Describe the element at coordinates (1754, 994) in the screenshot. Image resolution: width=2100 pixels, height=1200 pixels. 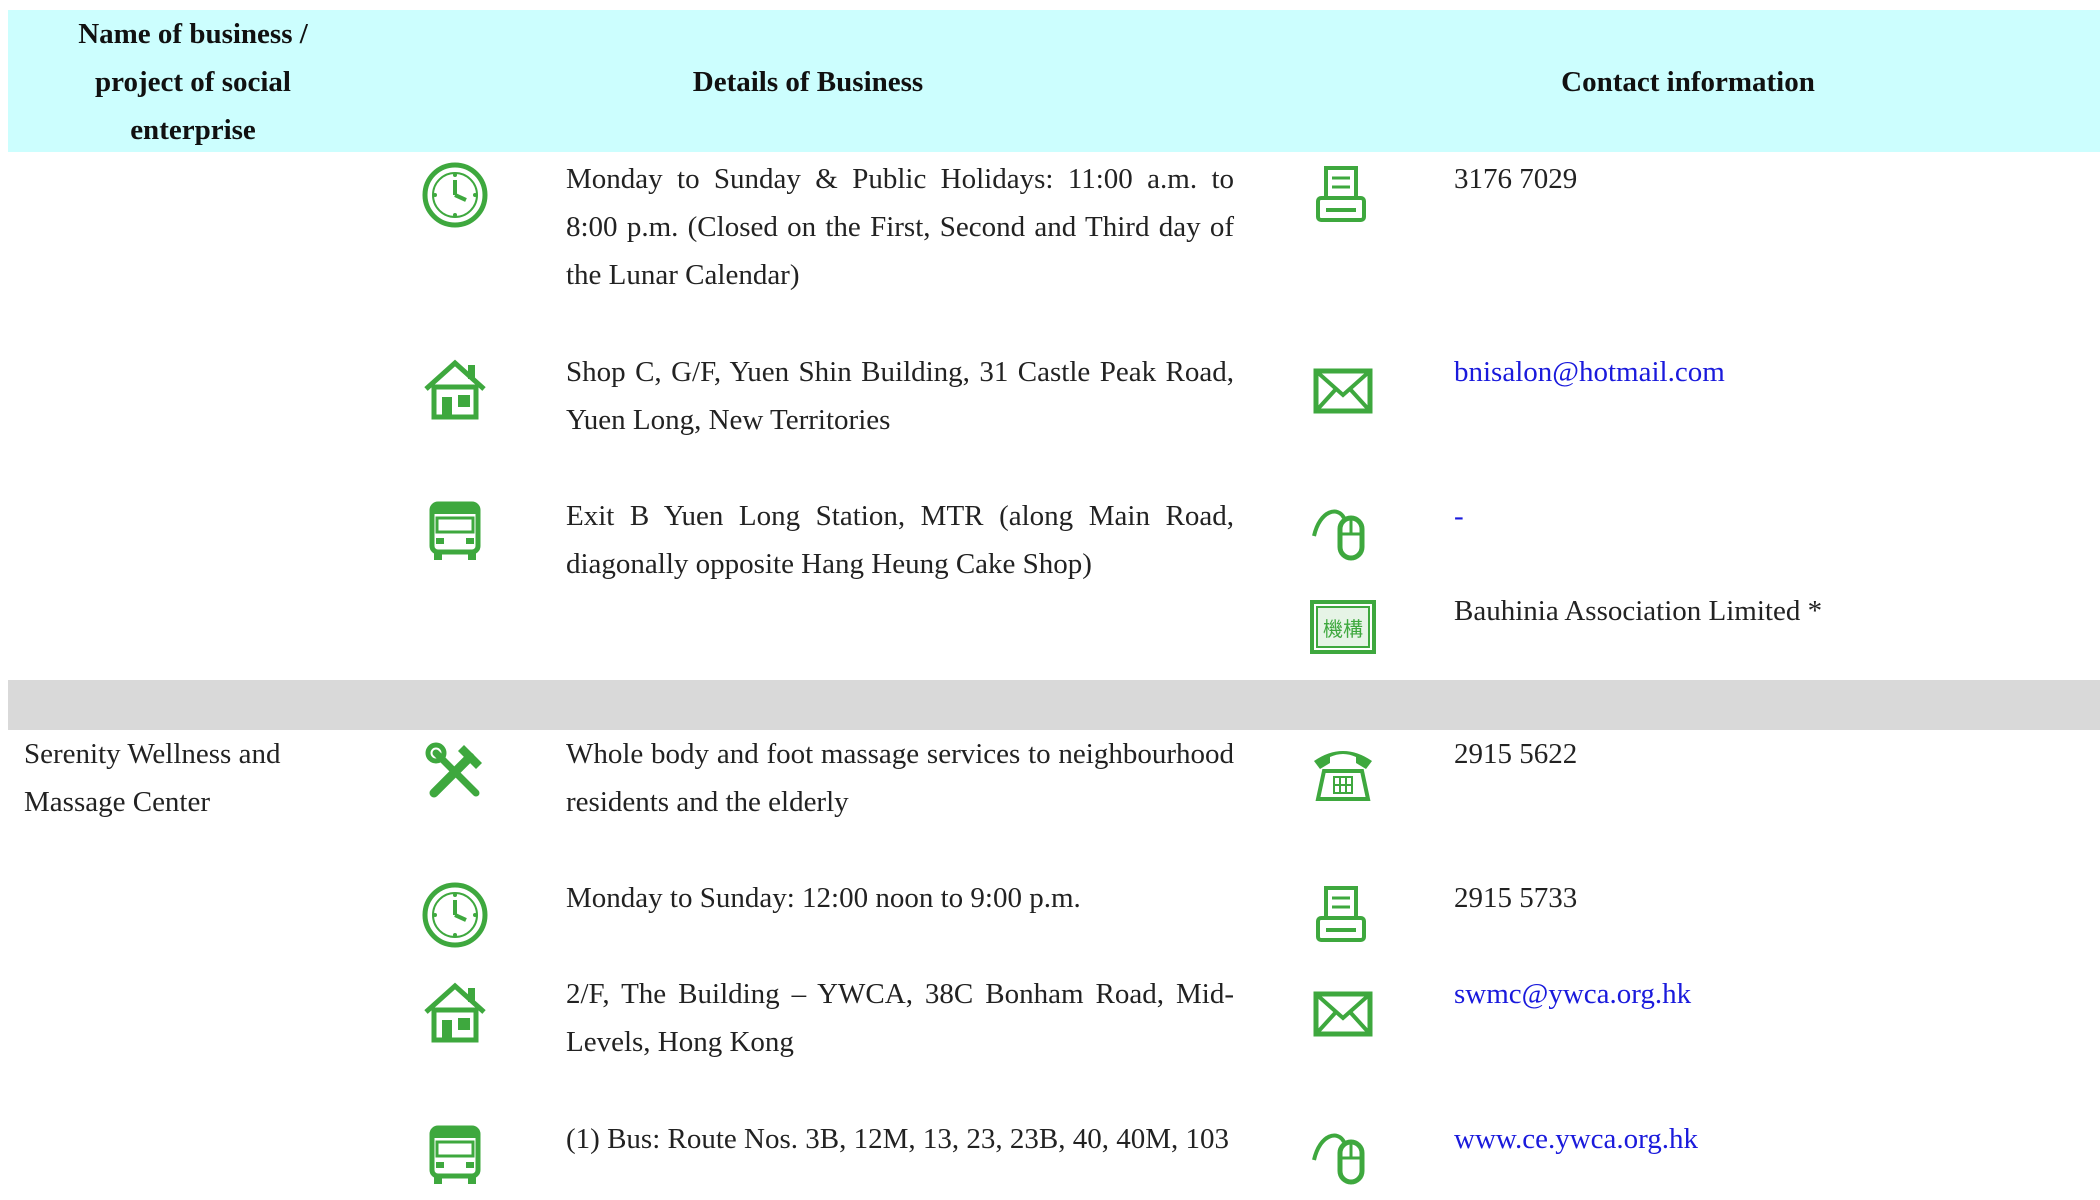
I see `entry2-email-link: swmc@ywca.org.hk` at that location.